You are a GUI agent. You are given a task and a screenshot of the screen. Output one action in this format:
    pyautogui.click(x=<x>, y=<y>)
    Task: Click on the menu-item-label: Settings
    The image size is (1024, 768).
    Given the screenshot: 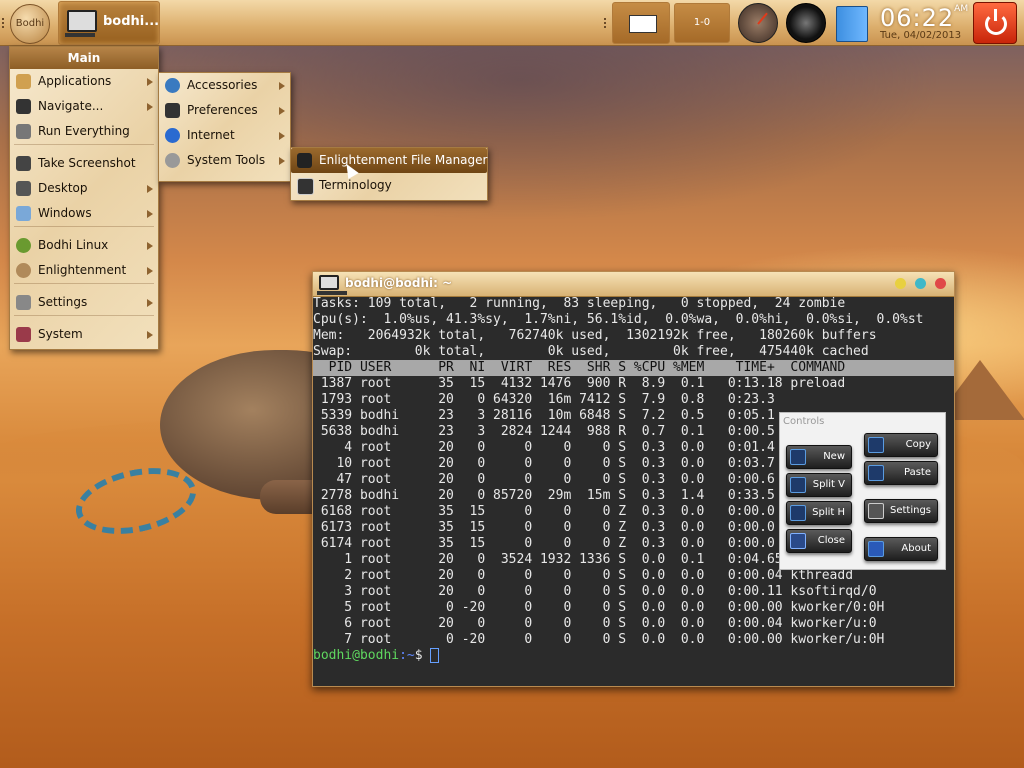 What is the action you would take?
    pyautogui.click(x=63, y=302)
    